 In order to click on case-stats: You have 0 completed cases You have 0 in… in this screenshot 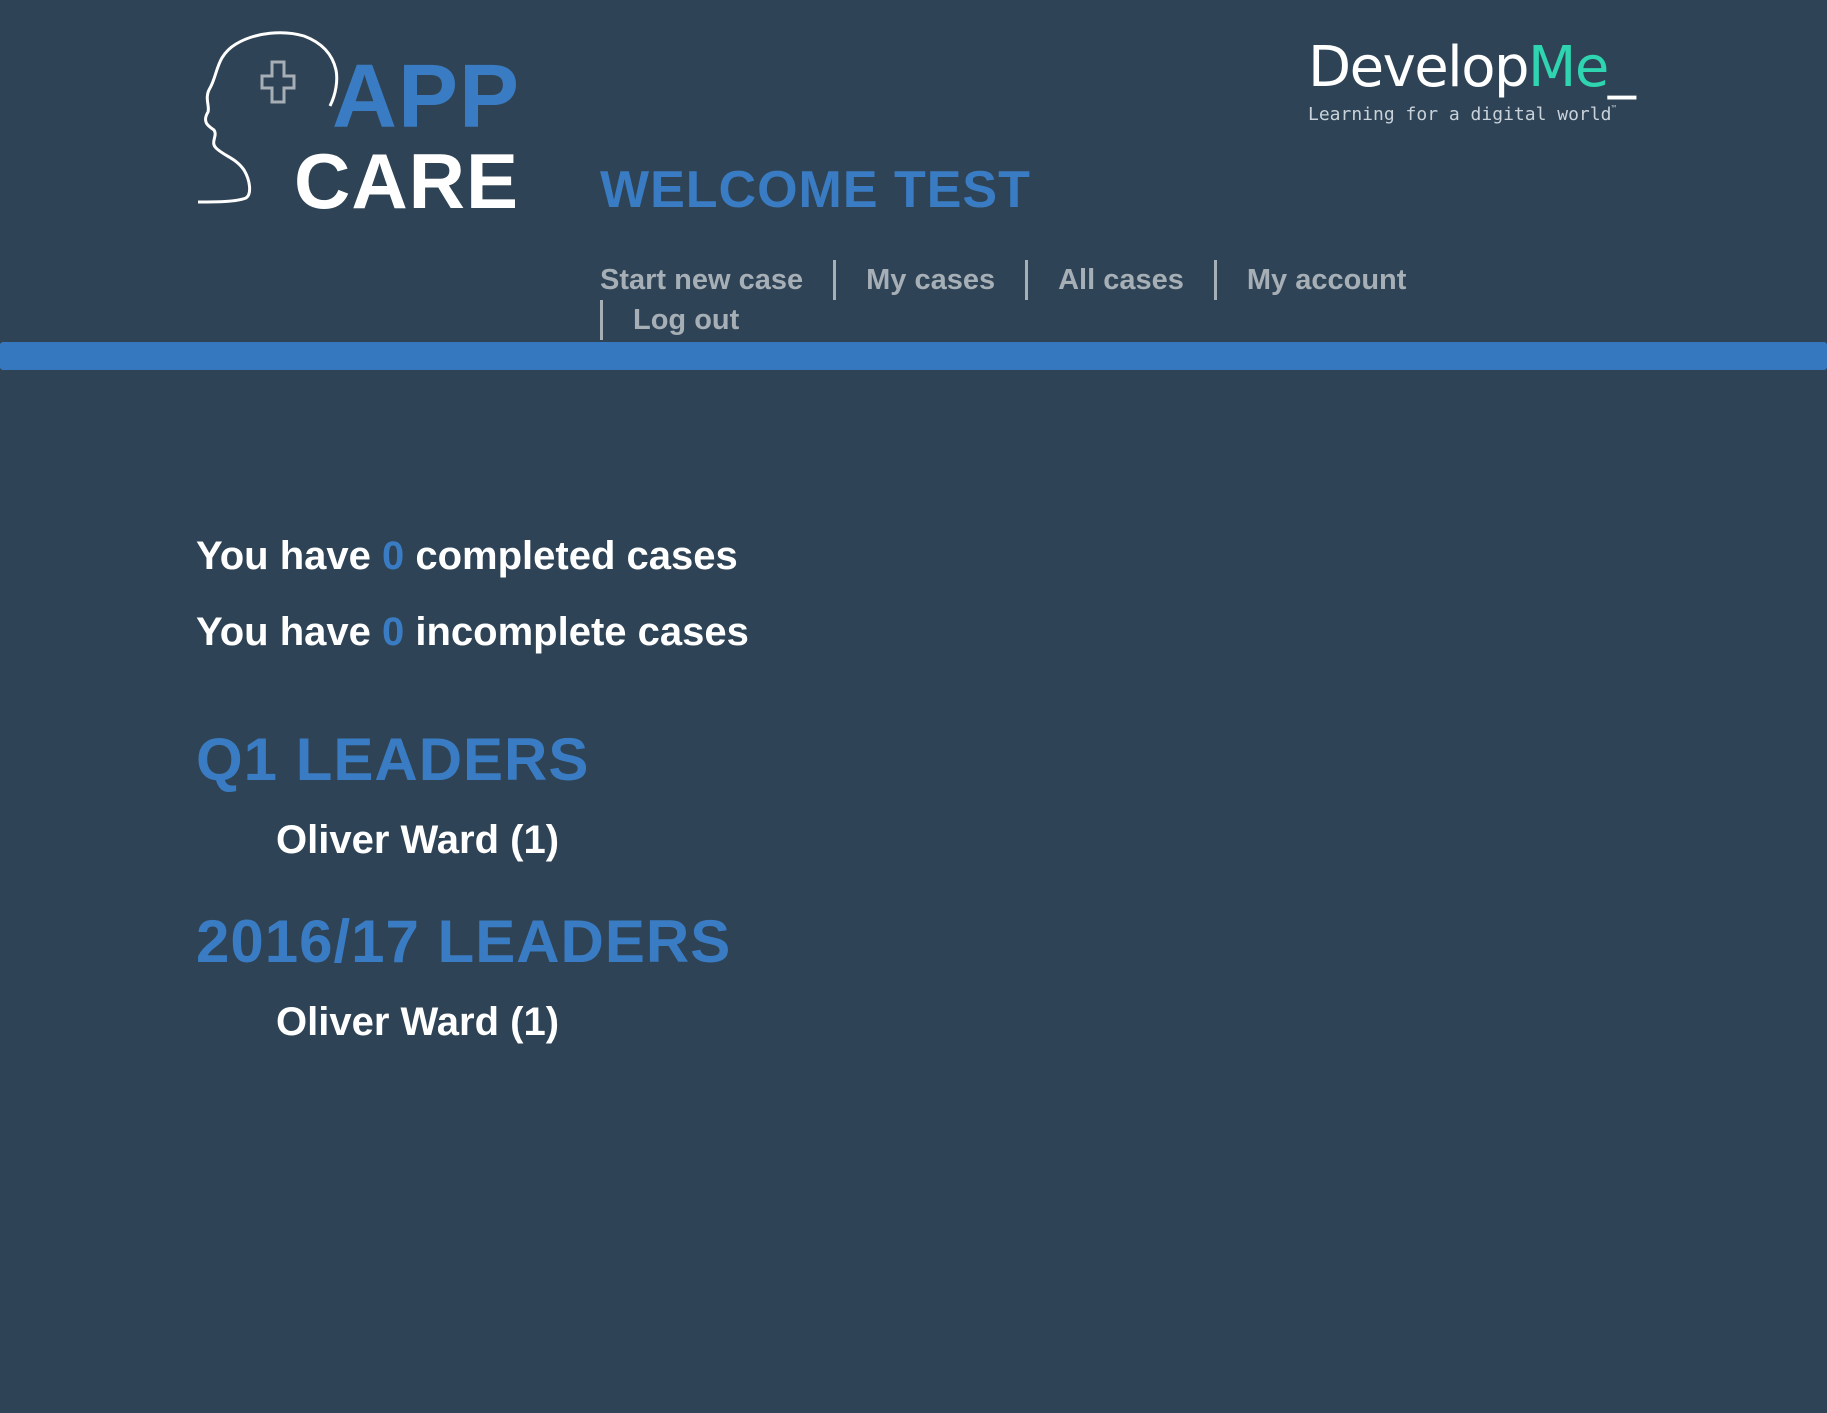, I will do `click(472, 612)`.